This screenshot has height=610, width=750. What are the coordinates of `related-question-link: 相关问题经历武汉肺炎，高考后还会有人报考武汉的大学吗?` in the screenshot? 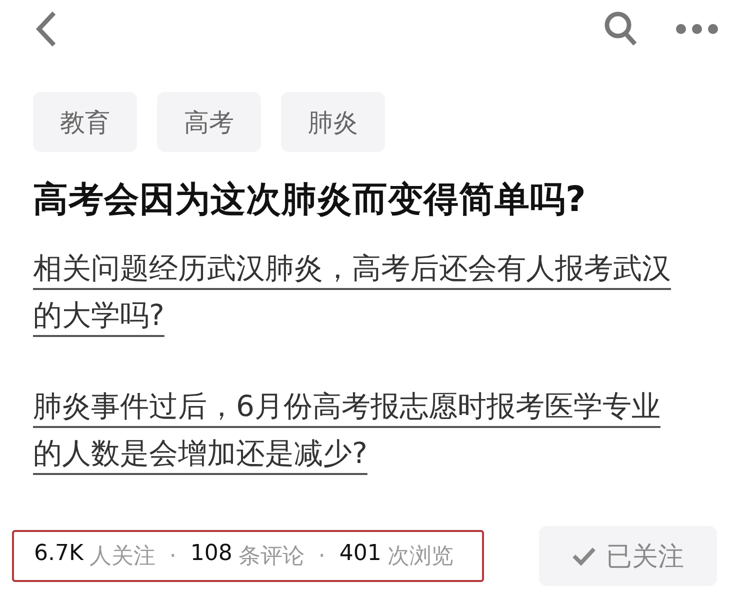 It's located at (355, 292).